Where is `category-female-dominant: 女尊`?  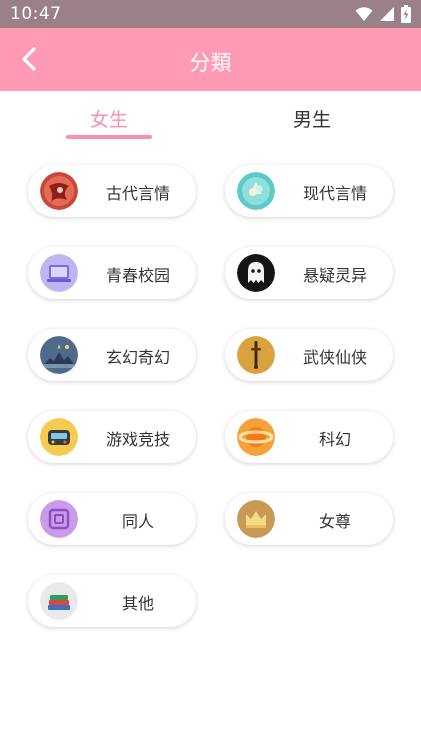 category-female-dominant: 女尊 is located at coordinates (309, 519).